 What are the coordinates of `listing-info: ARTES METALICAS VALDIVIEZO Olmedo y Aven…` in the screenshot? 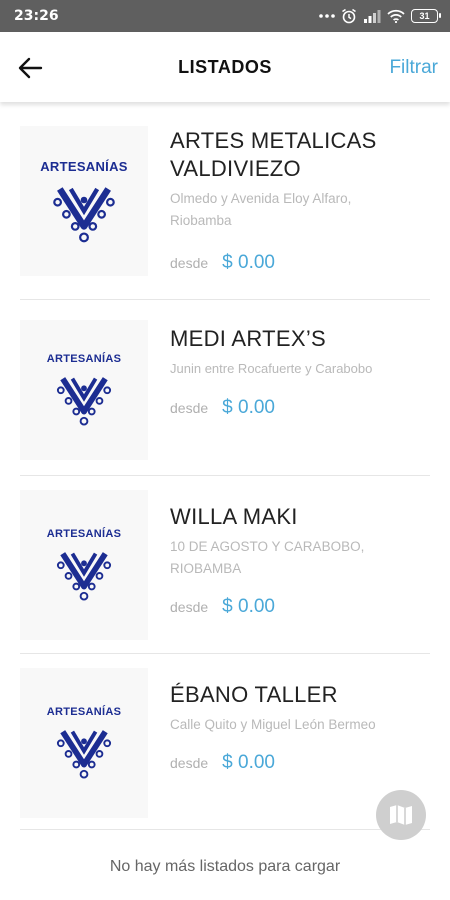 It's located at (300, 179).